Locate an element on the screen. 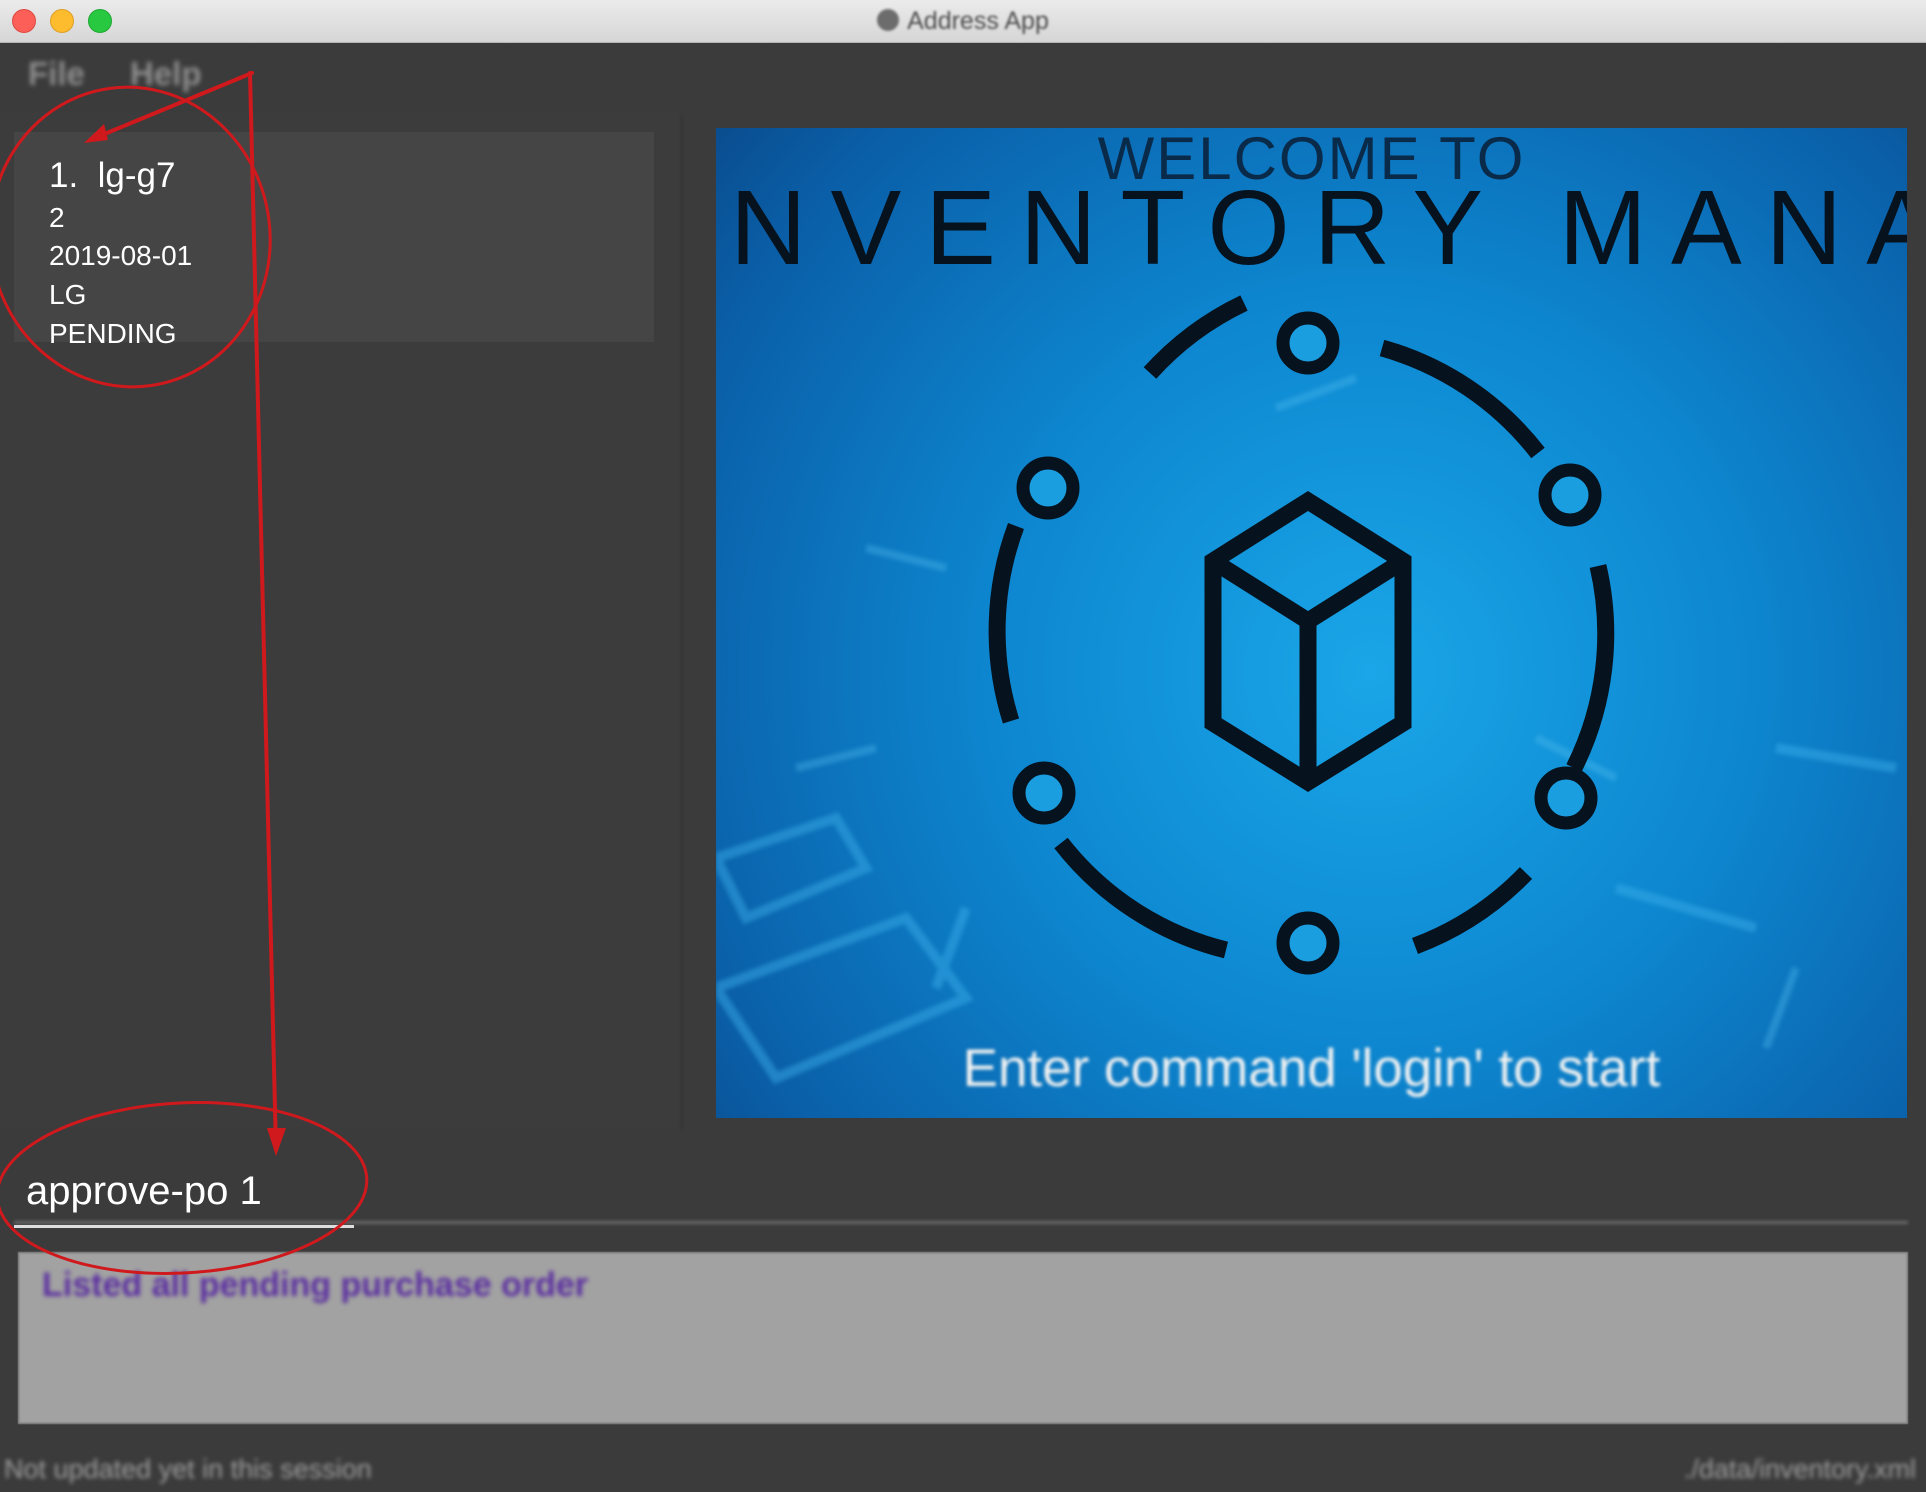 The height and width of the screenshot is (1492, 1926). purchase-order-quantity: 2 is located at coordinates (57, 217).